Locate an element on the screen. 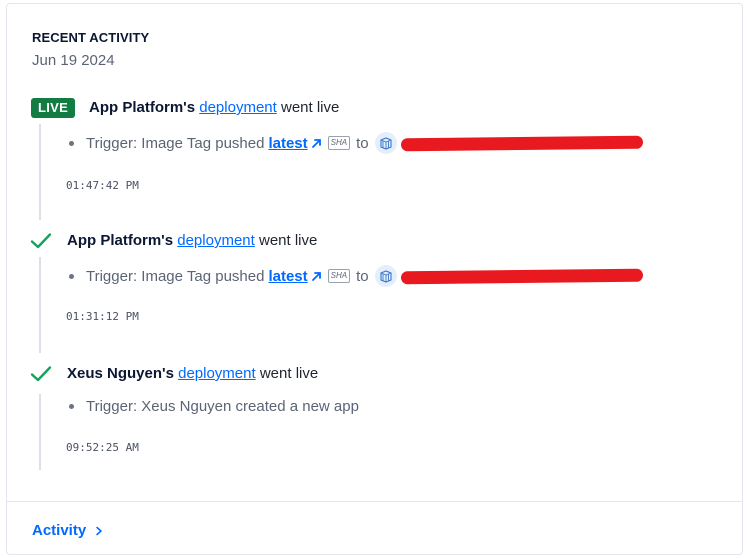 The image size is (747, 558). event-trigger: Trigger: Xeus Nguyen created a new app is located at coordinates (214, 406).